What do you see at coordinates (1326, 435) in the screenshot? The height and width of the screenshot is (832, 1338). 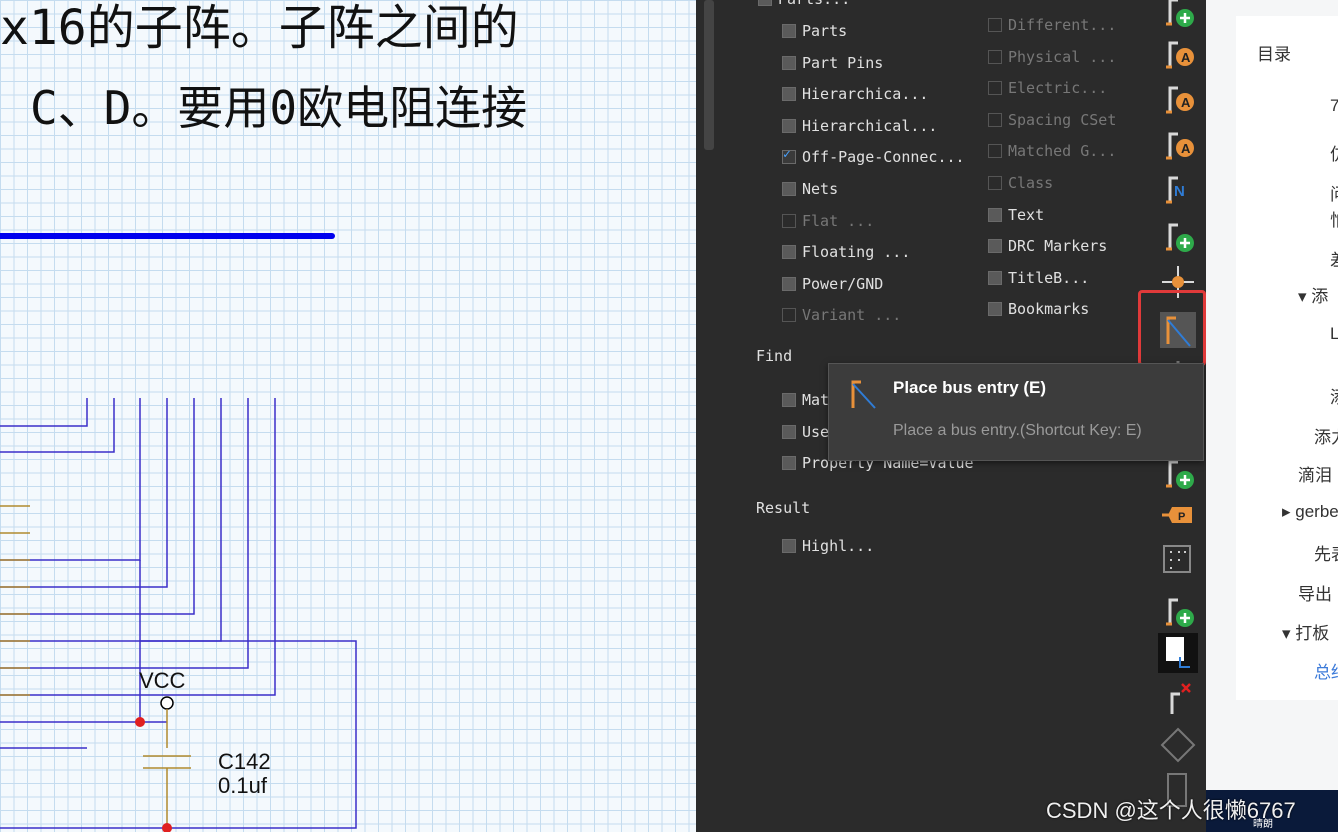 I see `toc-item: 添力` at bounding box center [1326, 435].